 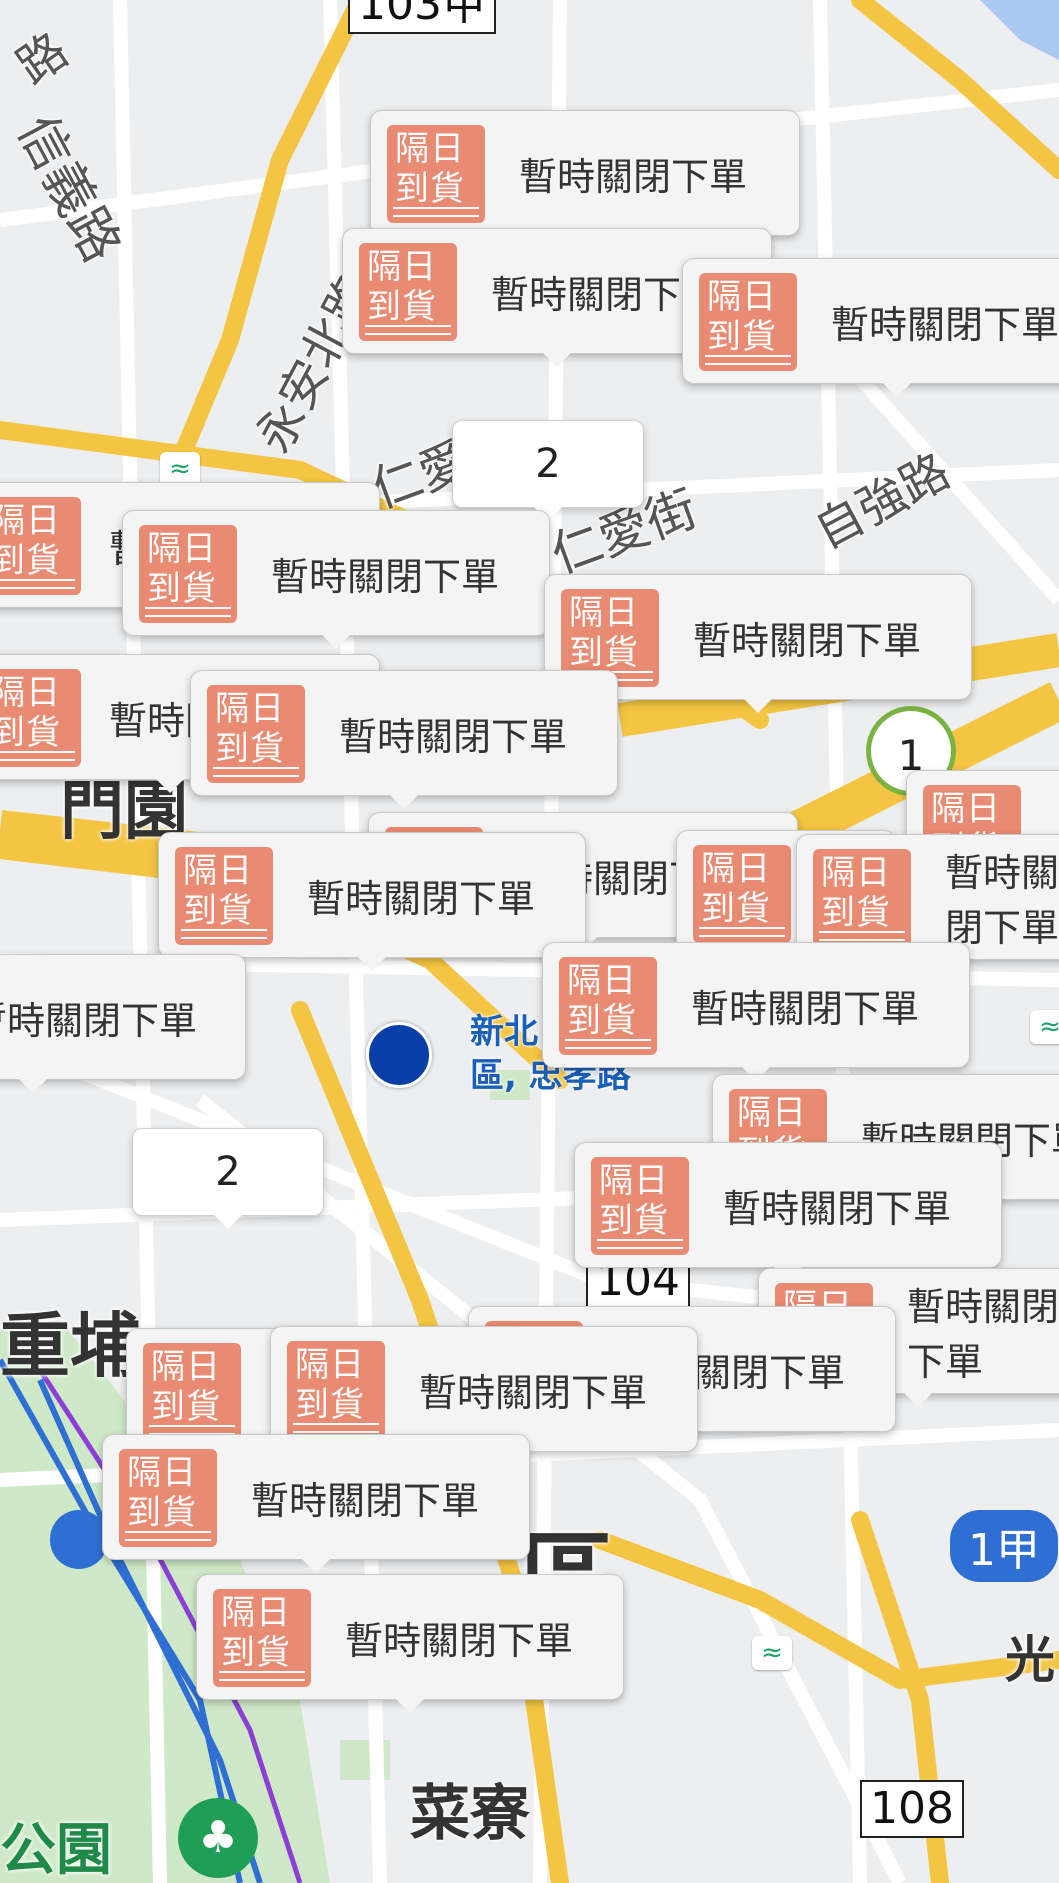 I want to click on park-tree-icon: ♣, so click(x=218, y=1838).